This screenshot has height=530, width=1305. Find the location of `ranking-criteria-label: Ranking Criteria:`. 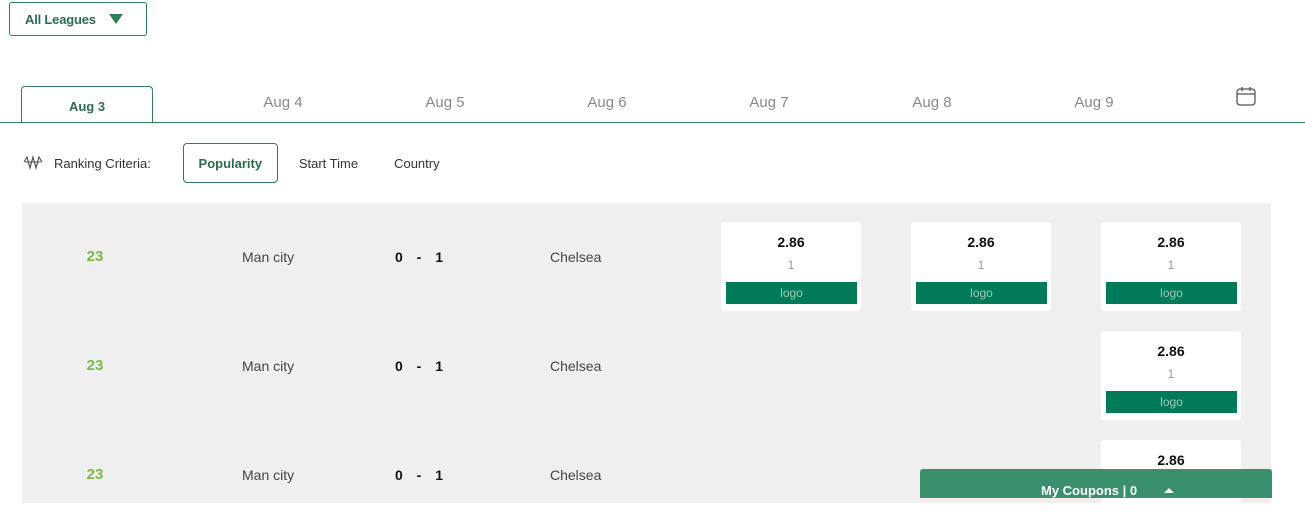

ranking-criteria-label: Ranking Criteria: is located at coordinates (102, 163).